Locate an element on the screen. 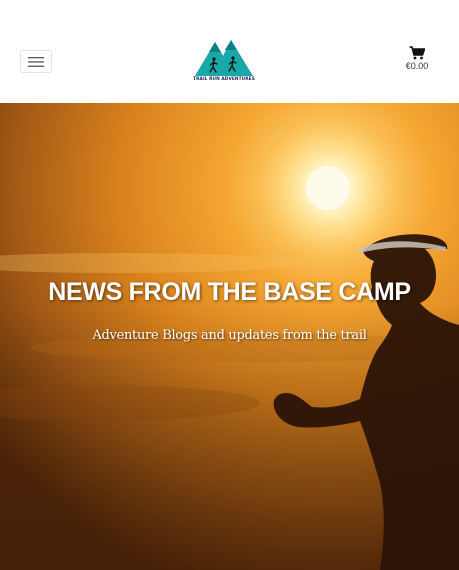 This screenshot has width=459, height=570. cart-button: €0.00 is located at coordinates (417, 62).